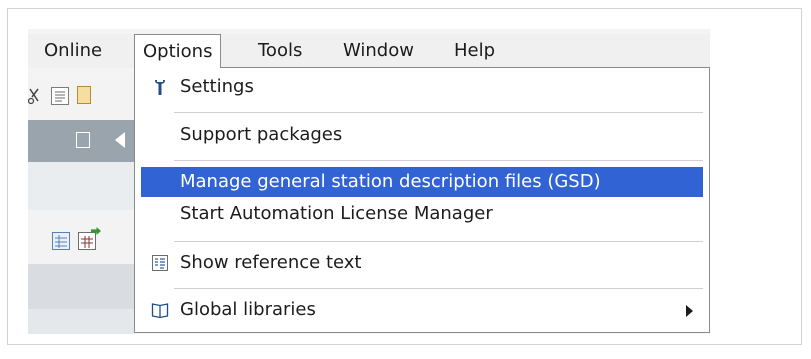  I want to click on menu-item-label: Support packages, so click(261, 134).